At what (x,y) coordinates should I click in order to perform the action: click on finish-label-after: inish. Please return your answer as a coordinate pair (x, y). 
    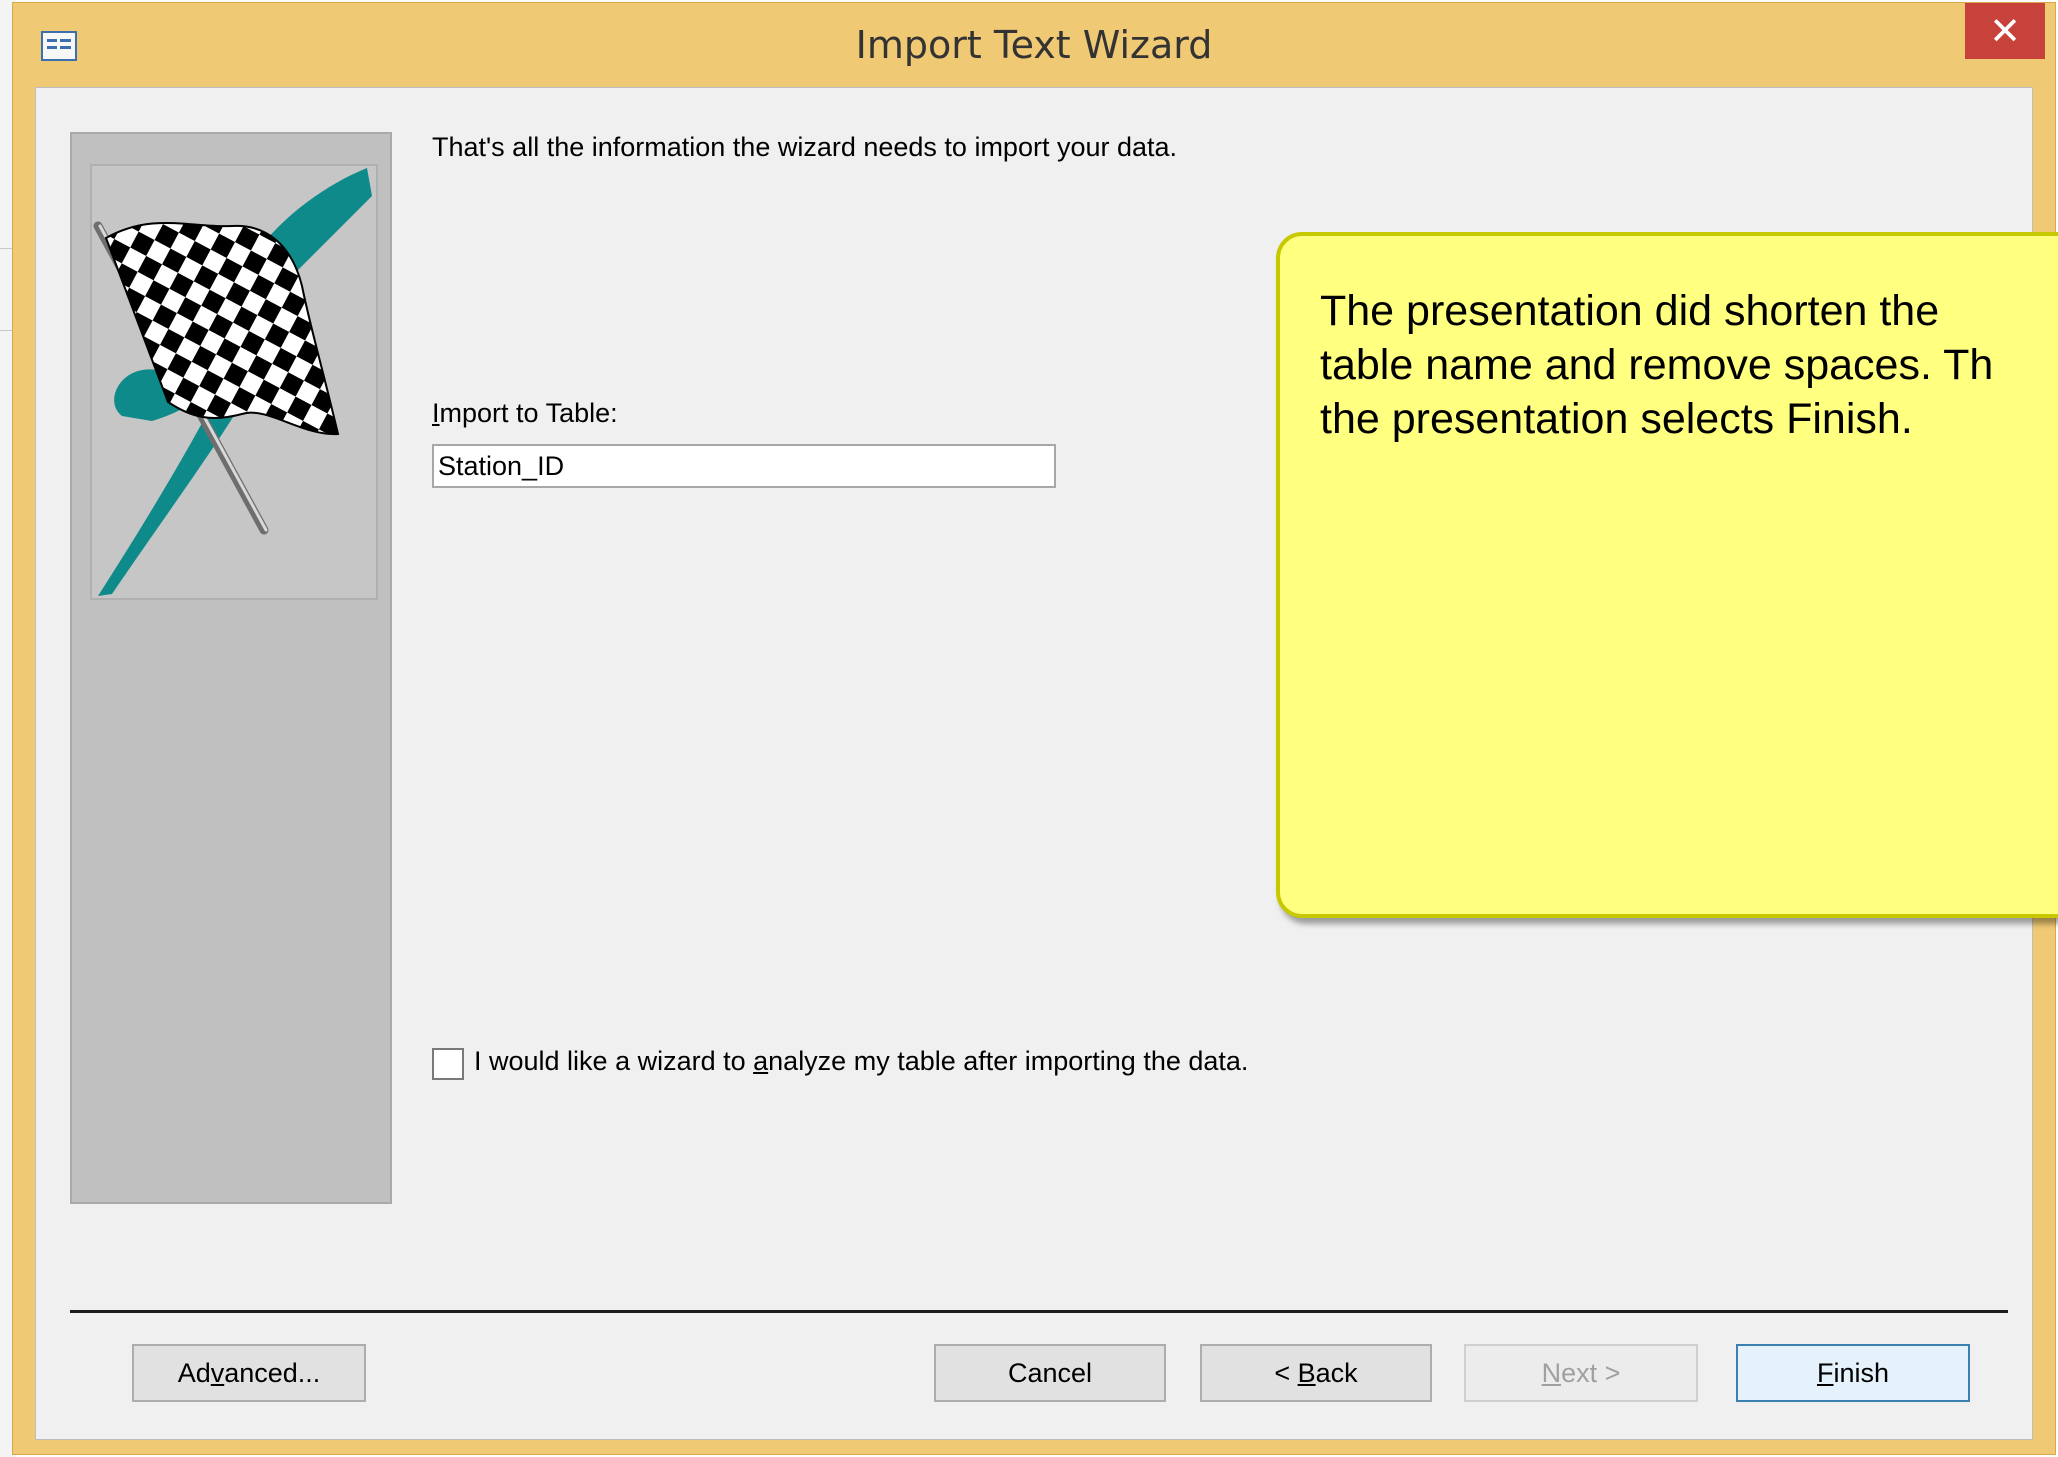
    Looking at the image, I should click on (1861, 1373).